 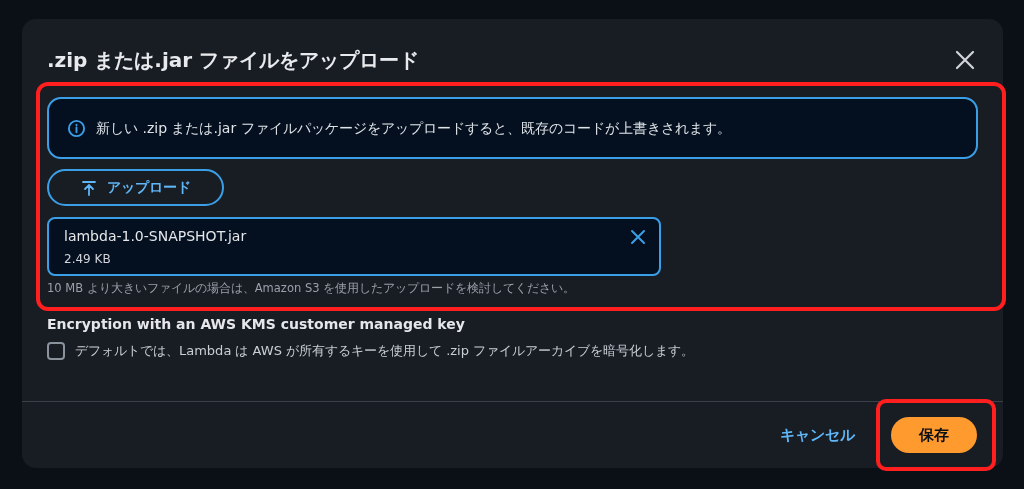 What do you see at coordinates (88, 259) in the screenshot?
I see `file-size: 2.49 KB` at bounding box center [88, 259].